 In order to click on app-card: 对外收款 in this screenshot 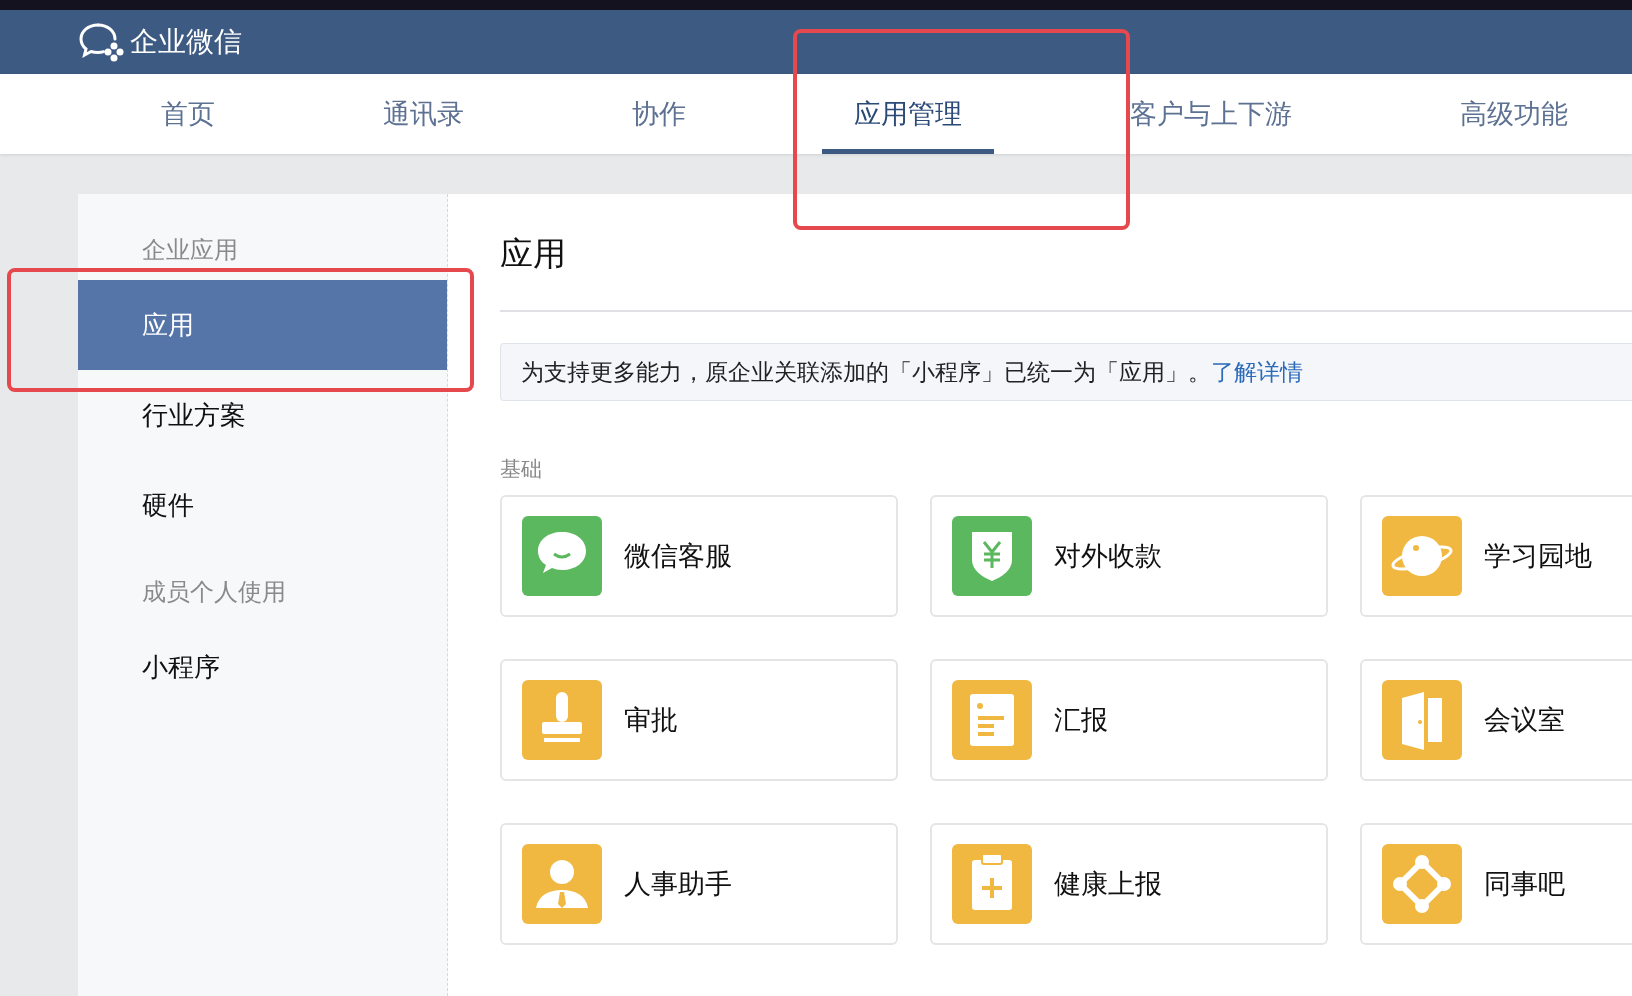, I will do `click(1129, 556)`.